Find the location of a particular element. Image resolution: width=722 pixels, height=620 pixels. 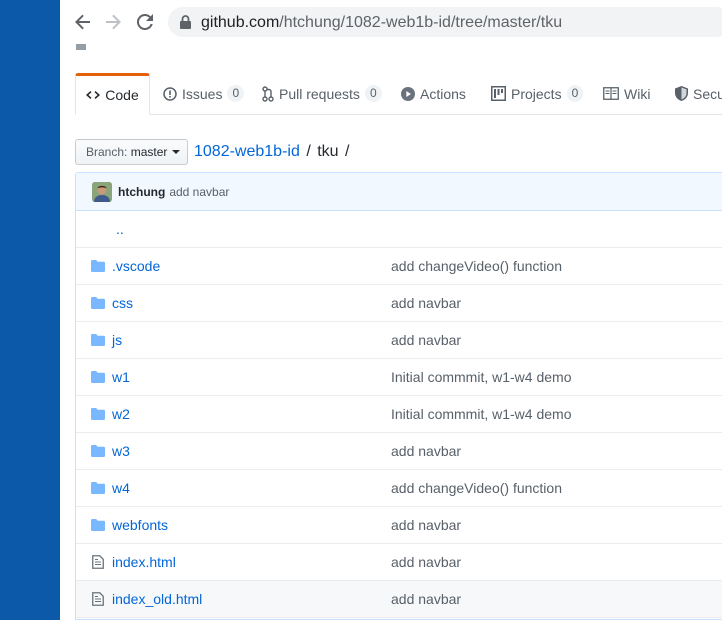

file-name-link: js is located at coordinates (117, 340).